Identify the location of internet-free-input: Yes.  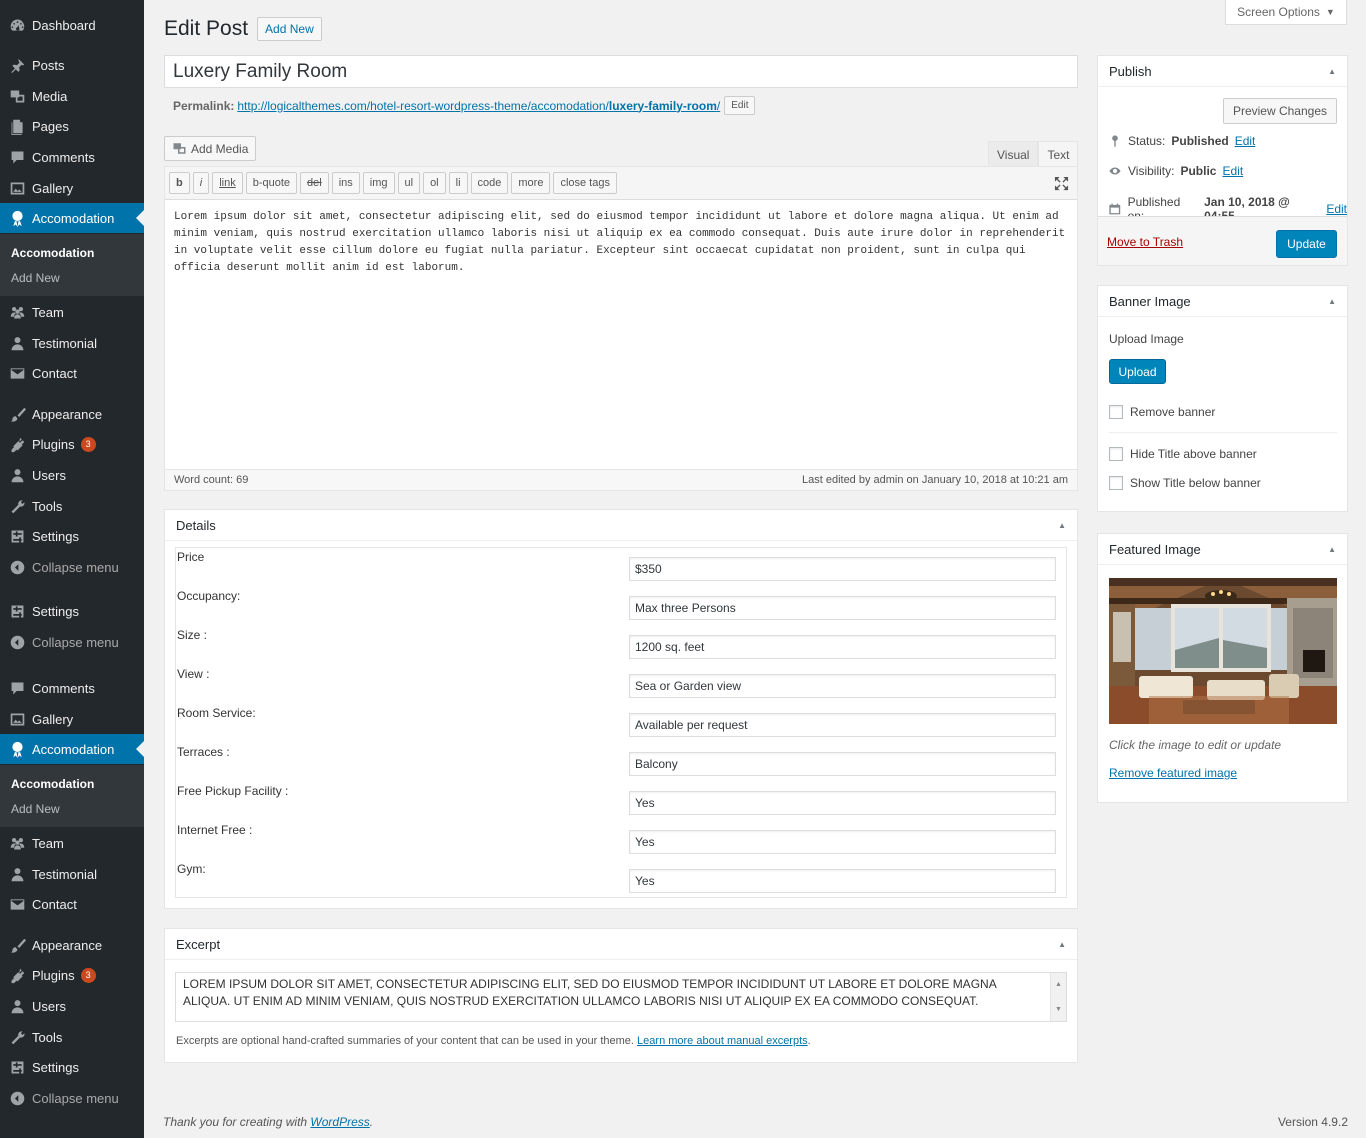
(842, 842).